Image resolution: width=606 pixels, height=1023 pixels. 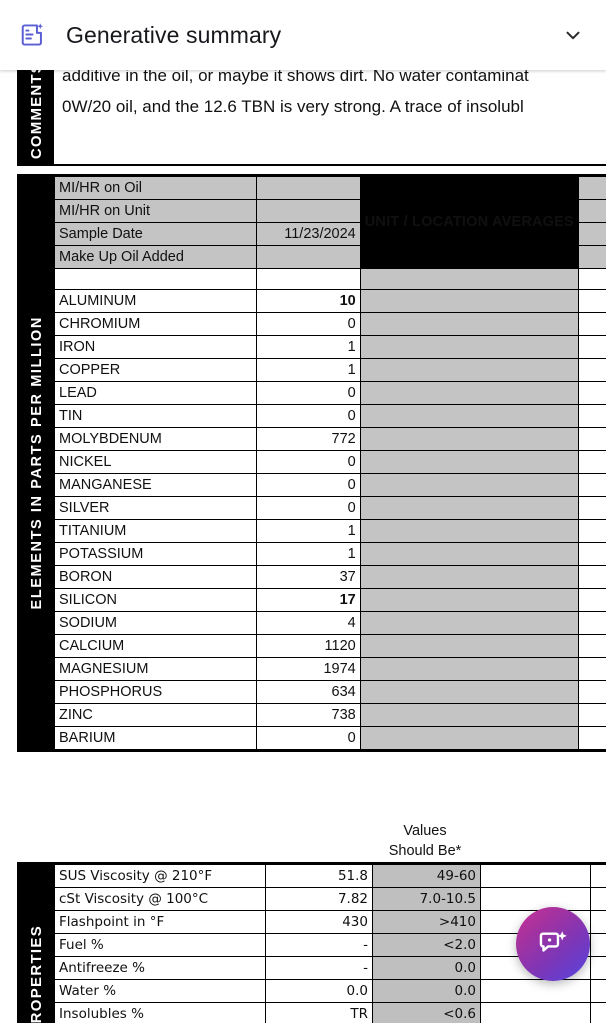 I want to click on comments-vertical-label-text: COMMENTS, so click(x=36, y=115).